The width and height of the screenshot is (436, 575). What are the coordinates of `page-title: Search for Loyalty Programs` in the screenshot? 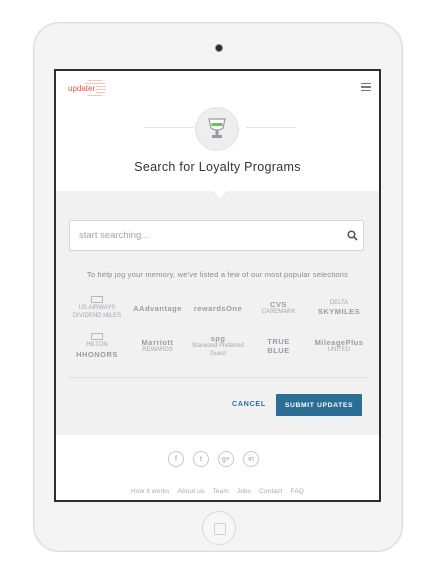 It's located at (217, 167).